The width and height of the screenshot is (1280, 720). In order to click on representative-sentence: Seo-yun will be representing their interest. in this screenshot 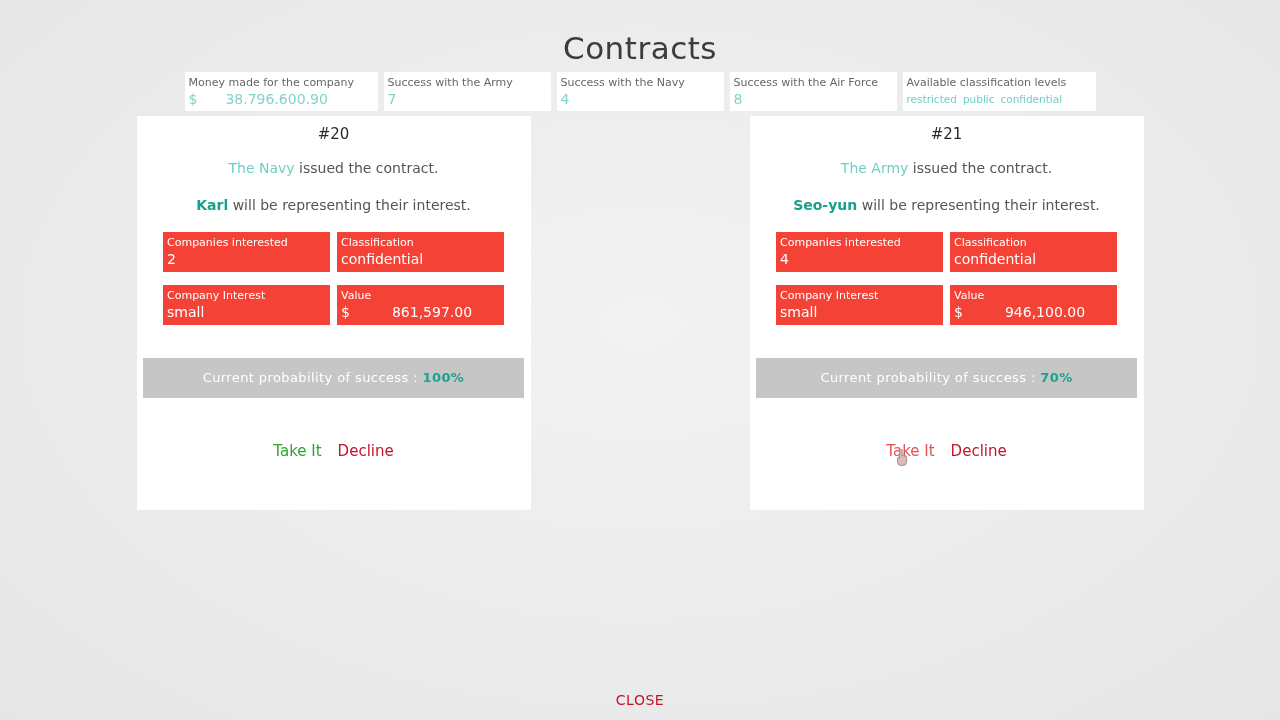, I will do `click(946, 205)`.